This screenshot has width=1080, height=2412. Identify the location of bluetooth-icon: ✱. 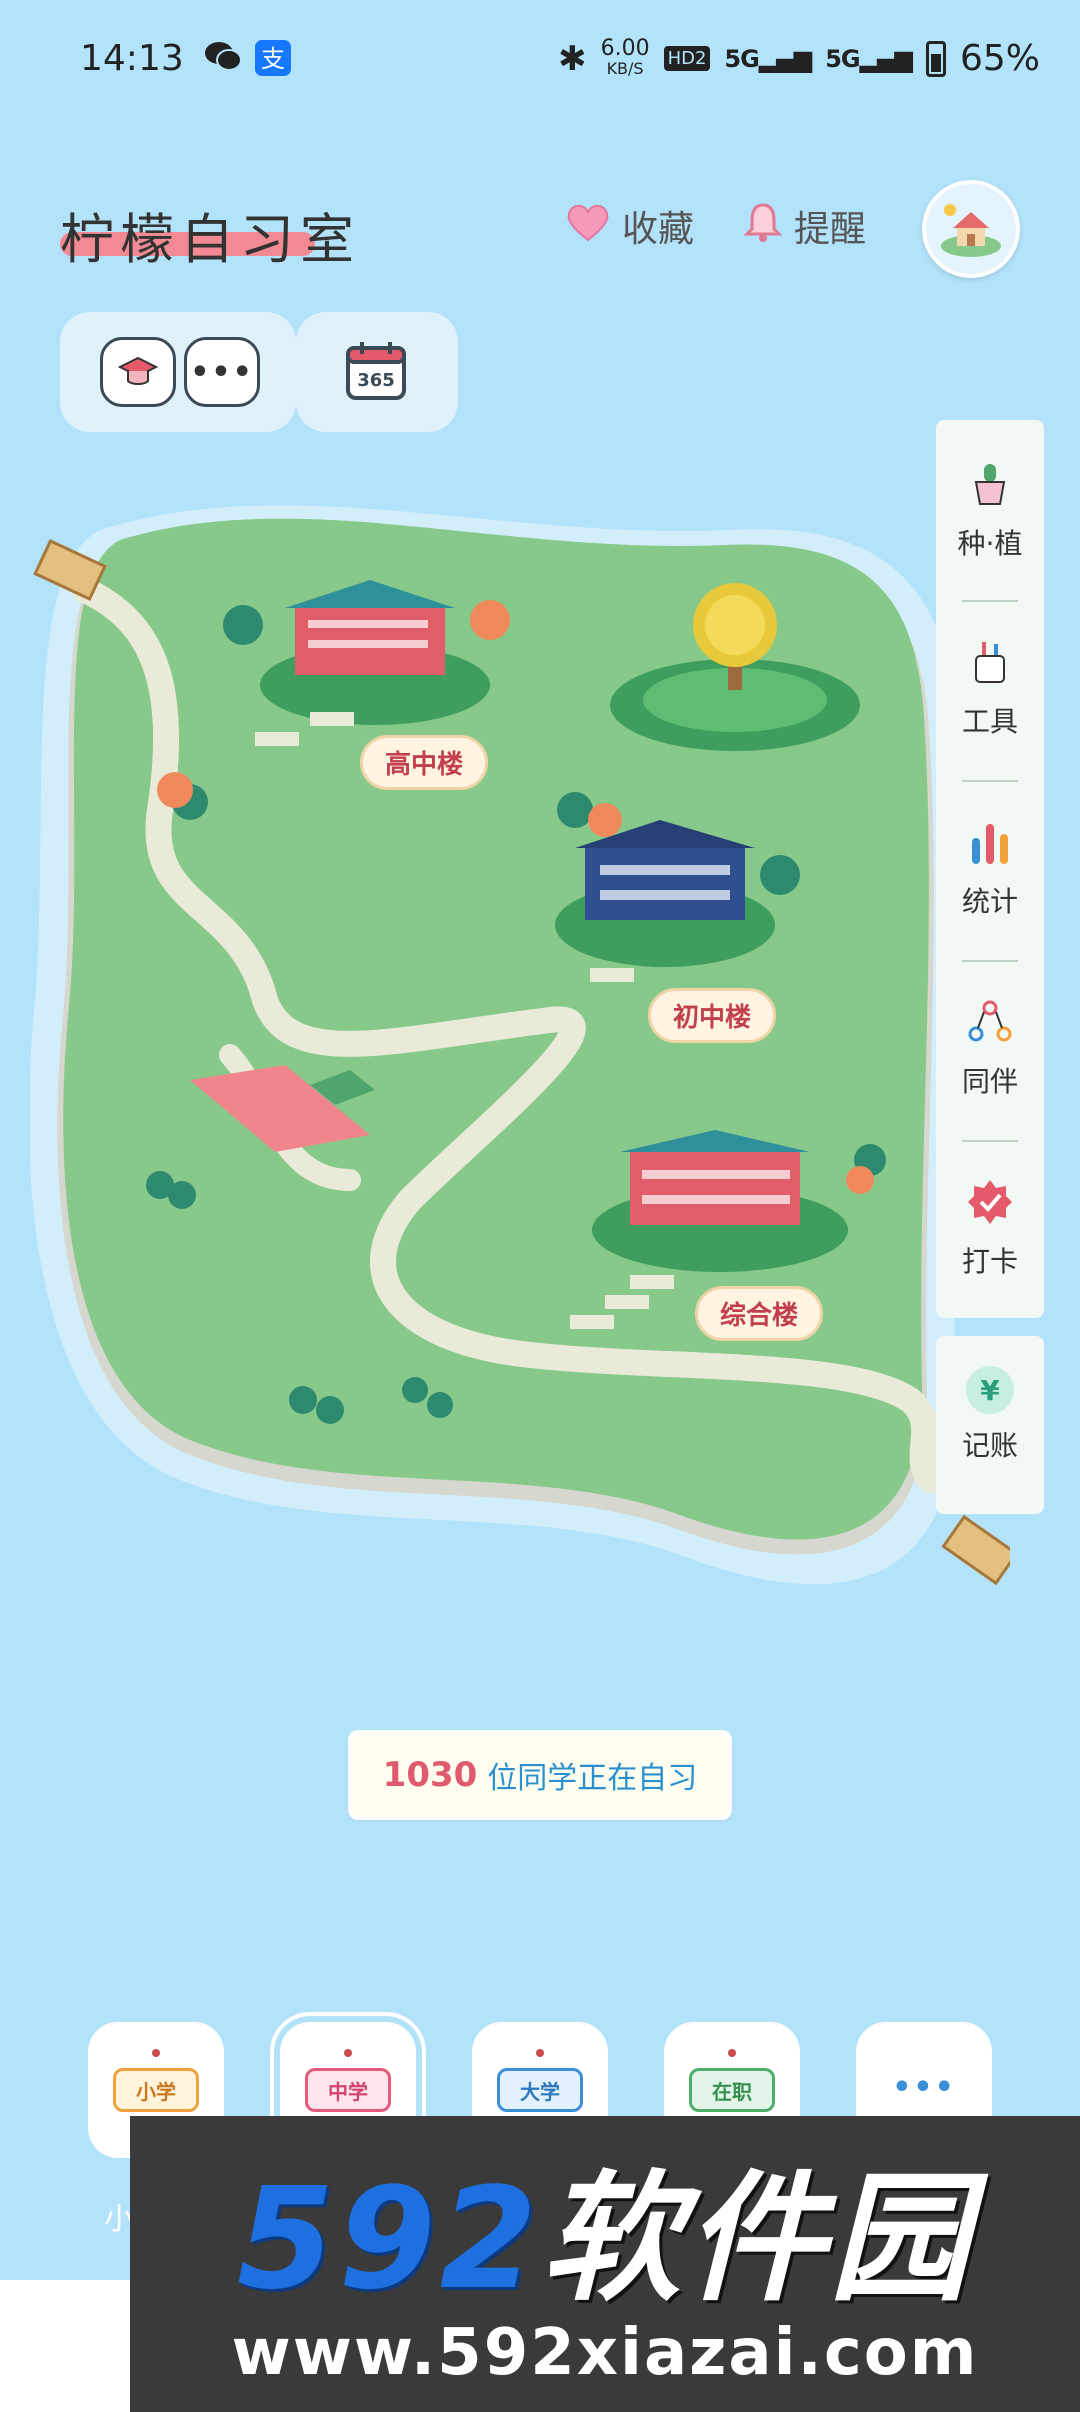
(572, 58).